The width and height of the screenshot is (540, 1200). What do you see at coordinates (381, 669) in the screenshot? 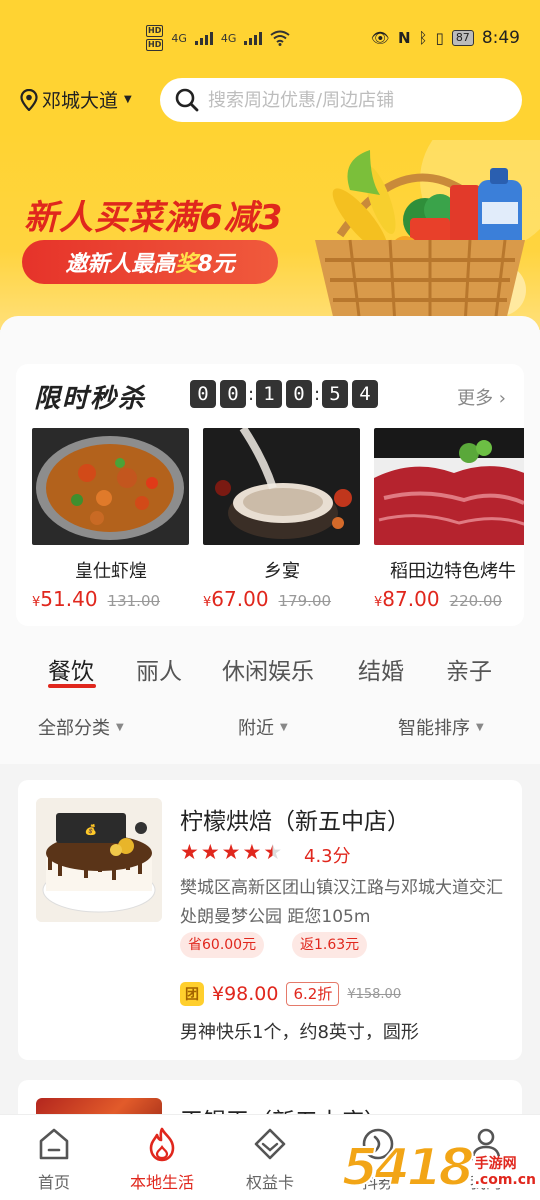
I see `tab-wedding: 结婚` at bounding box center [381, 669].